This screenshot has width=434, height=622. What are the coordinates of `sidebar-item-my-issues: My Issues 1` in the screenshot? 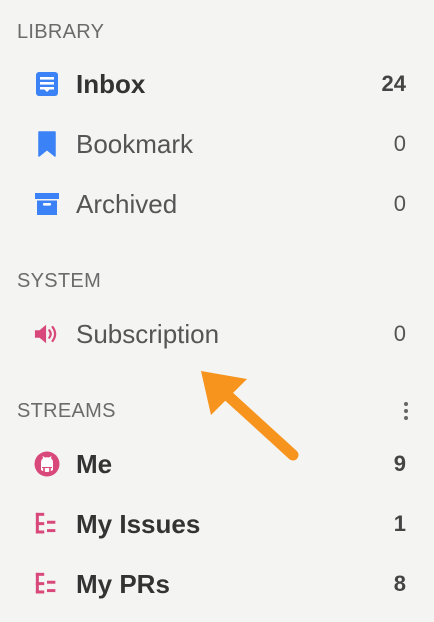 It's located at (217, 524).